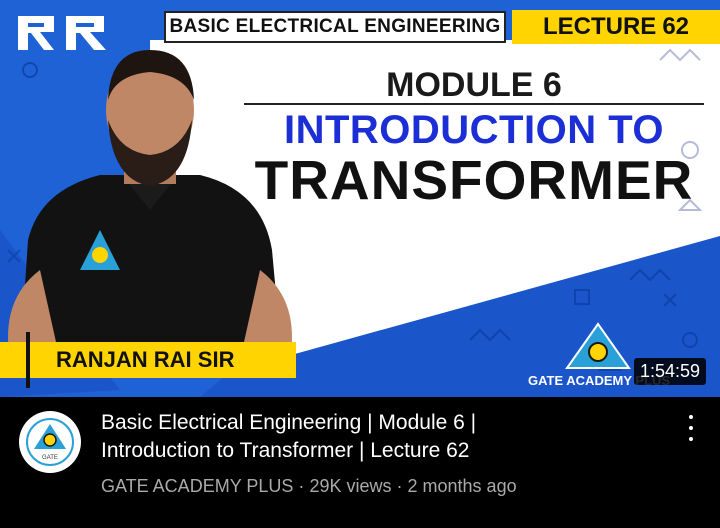 The width and height of the screenshot is (720, 528). I want to click on lecture-number: 62, so click(676, 26).